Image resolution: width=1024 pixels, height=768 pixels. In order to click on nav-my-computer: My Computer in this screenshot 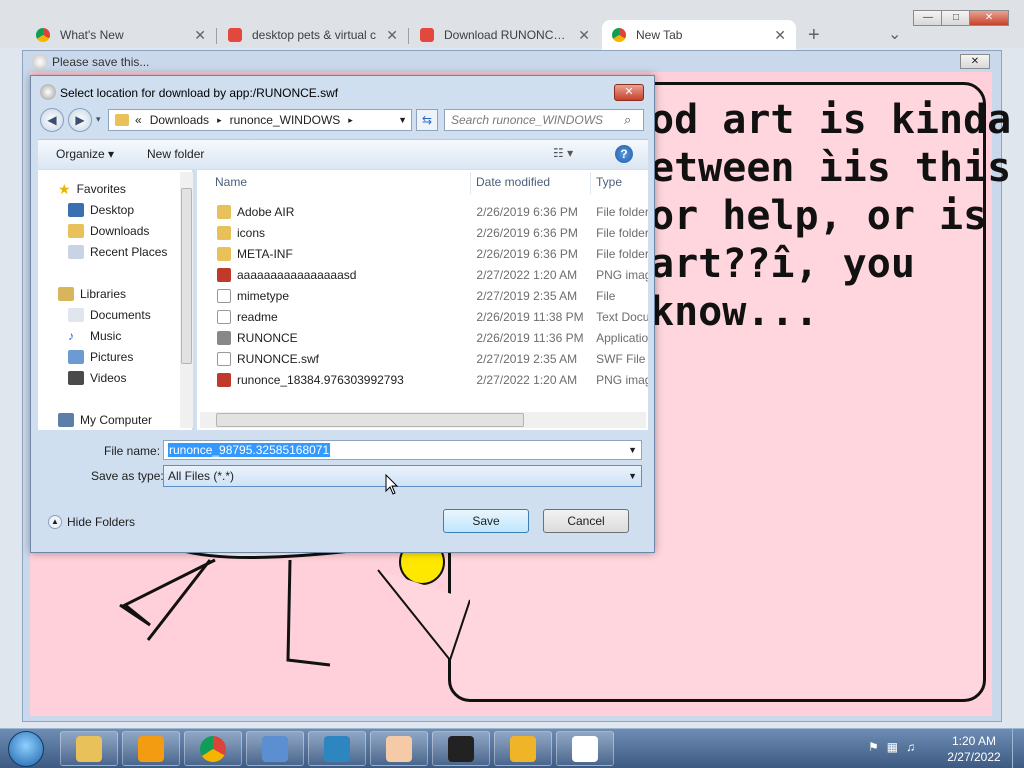, I will do `click(105, 420)`.